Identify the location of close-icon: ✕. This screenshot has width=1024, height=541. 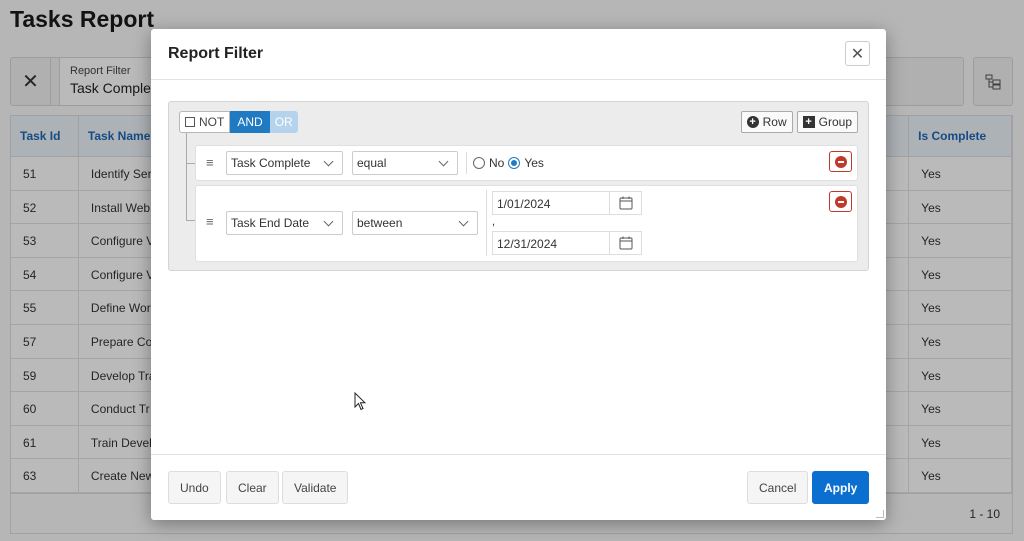
(857, 54).